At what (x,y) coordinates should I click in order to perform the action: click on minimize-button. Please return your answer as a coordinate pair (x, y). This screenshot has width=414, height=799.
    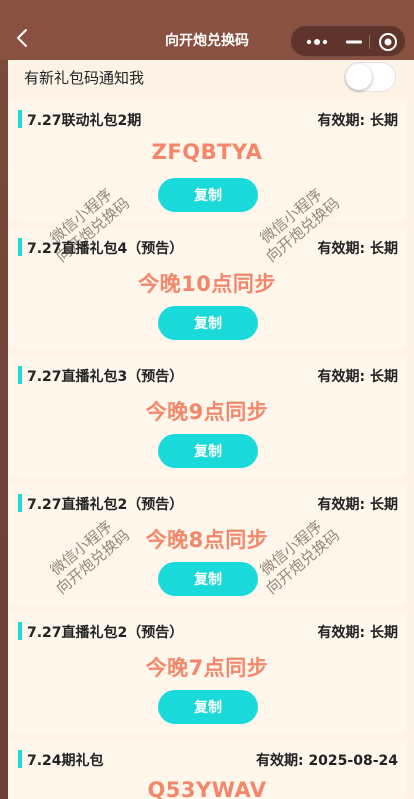
    Looking at the image, I should click on (354, 42).